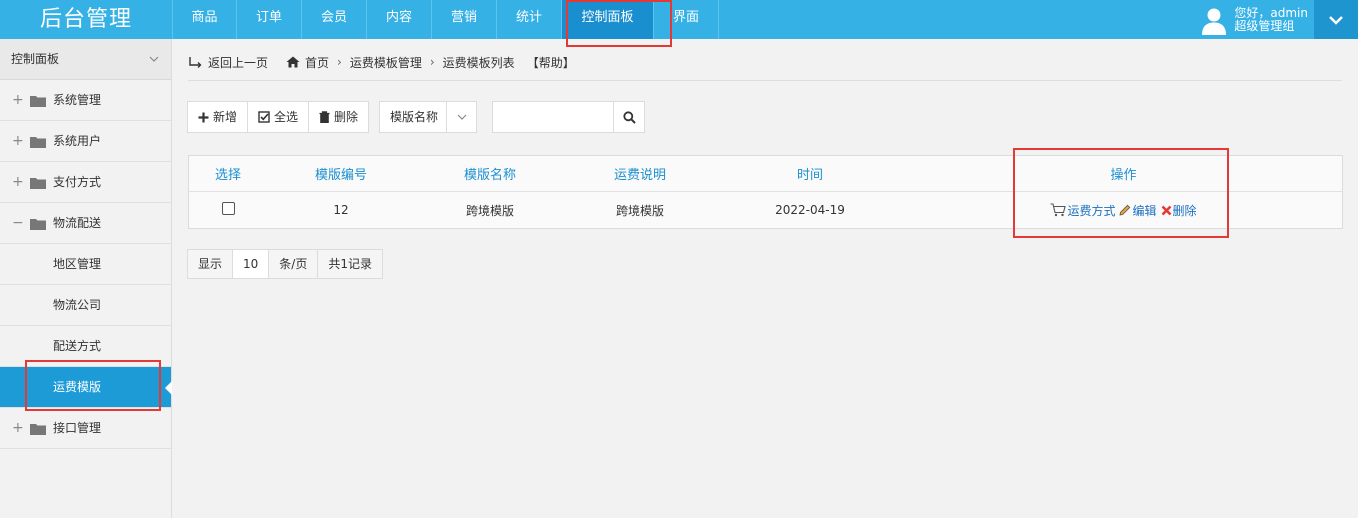 Image resolution: width=1358 pixels, height=518 pixels. I want to click on user-greeting: 您好，admin, so click(1271, 12).